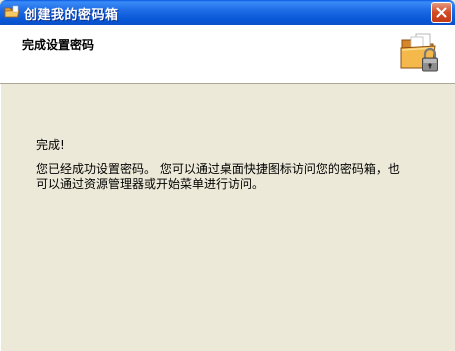 The width and height of the screenshot is (455, 351). Describe the element at coordinates (227, 12) in the screenshot. I see `title-bar: 创建我的密码箱` at that location.